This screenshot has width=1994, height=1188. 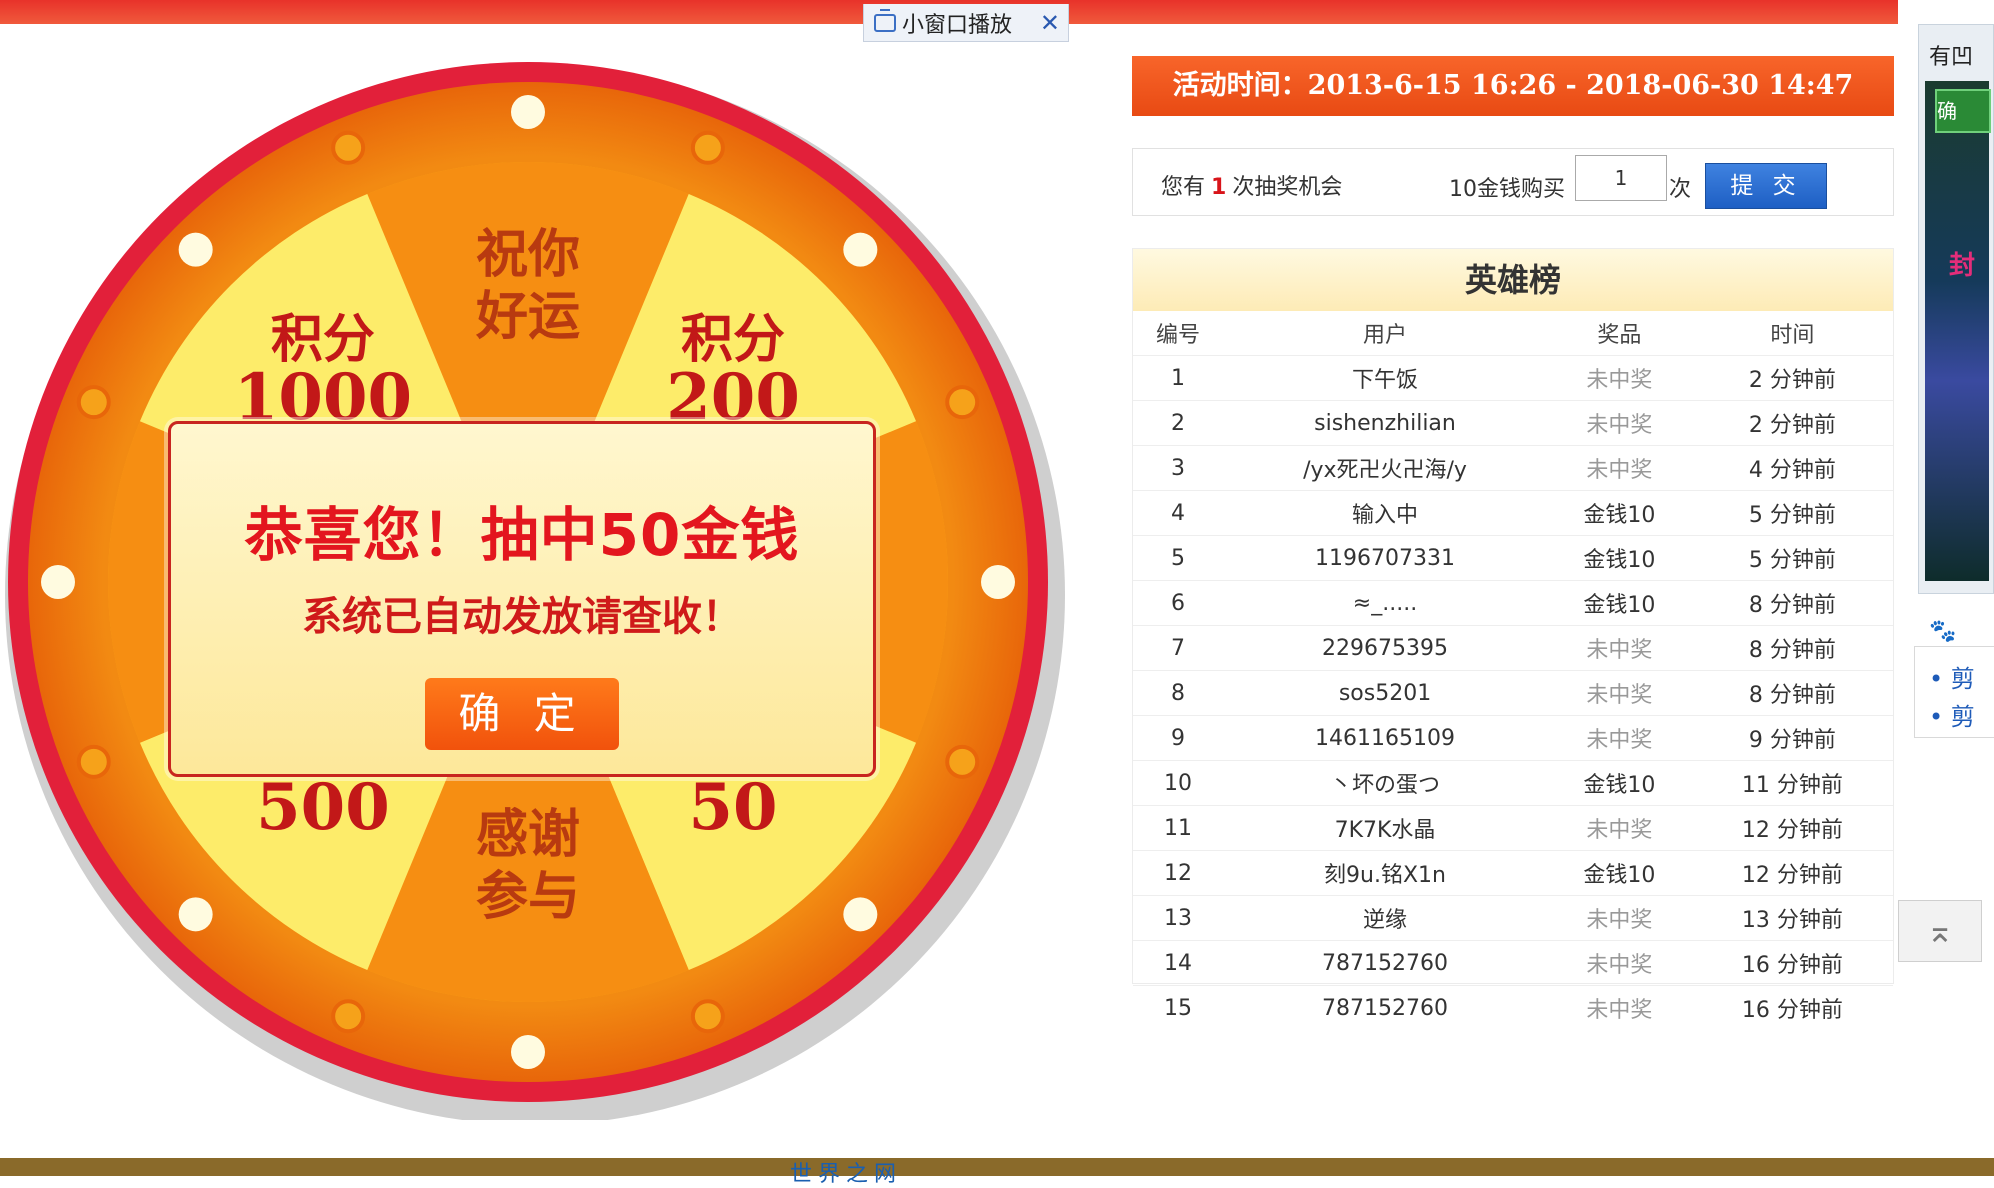 I want to click on row-user: 输入中, so click(x=1385, y=513).